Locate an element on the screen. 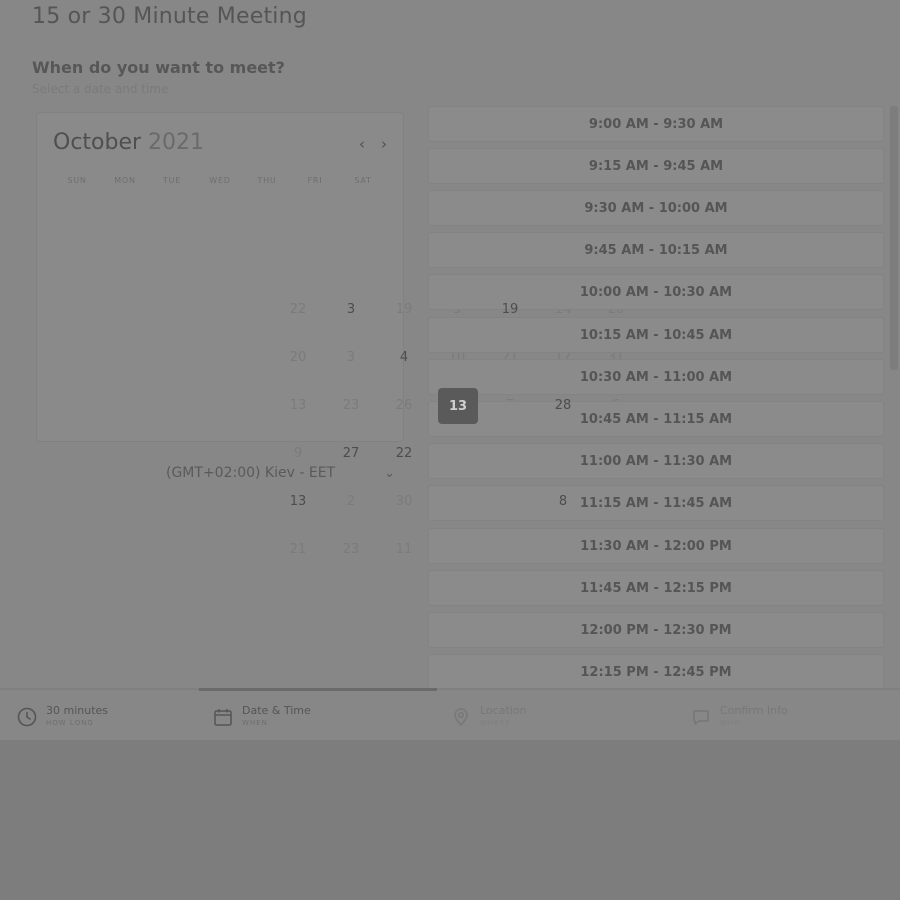 The height and width of the screenshot is (900, 900). step-subtitle: WHO is located at coordinates (730, 723).